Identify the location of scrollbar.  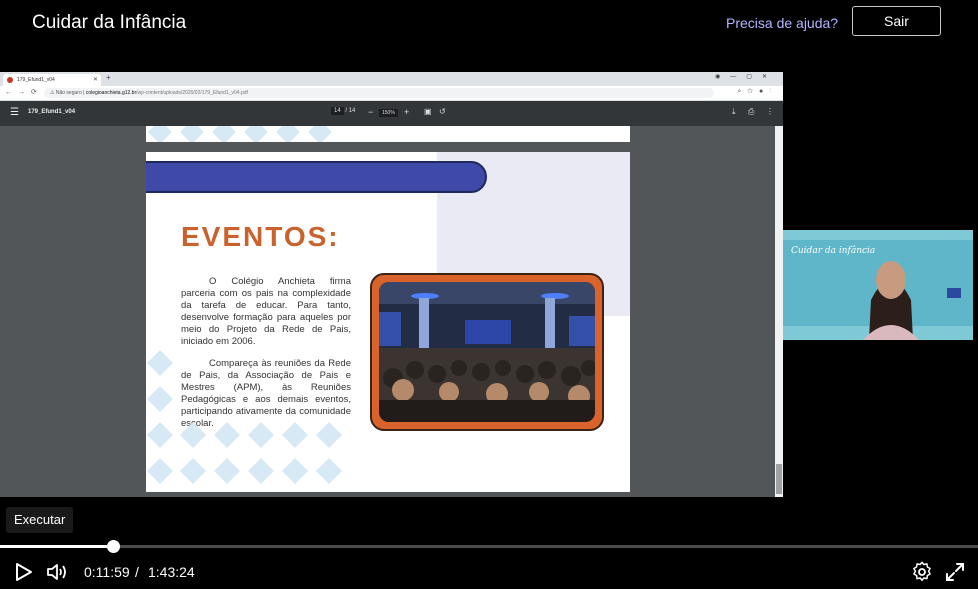
(779, 311).